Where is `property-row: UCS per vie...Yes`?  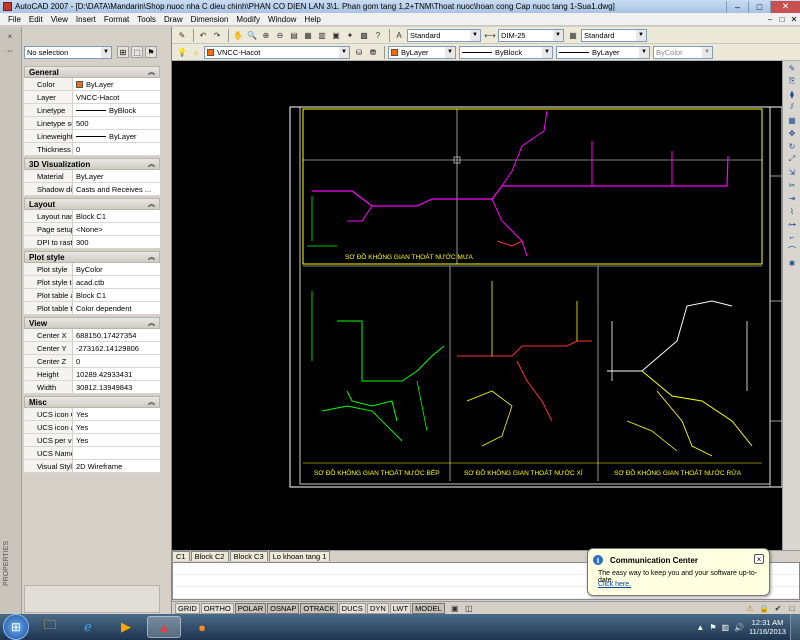 property-row: UCS per vie...Yes is located at coordinates (92, 440).